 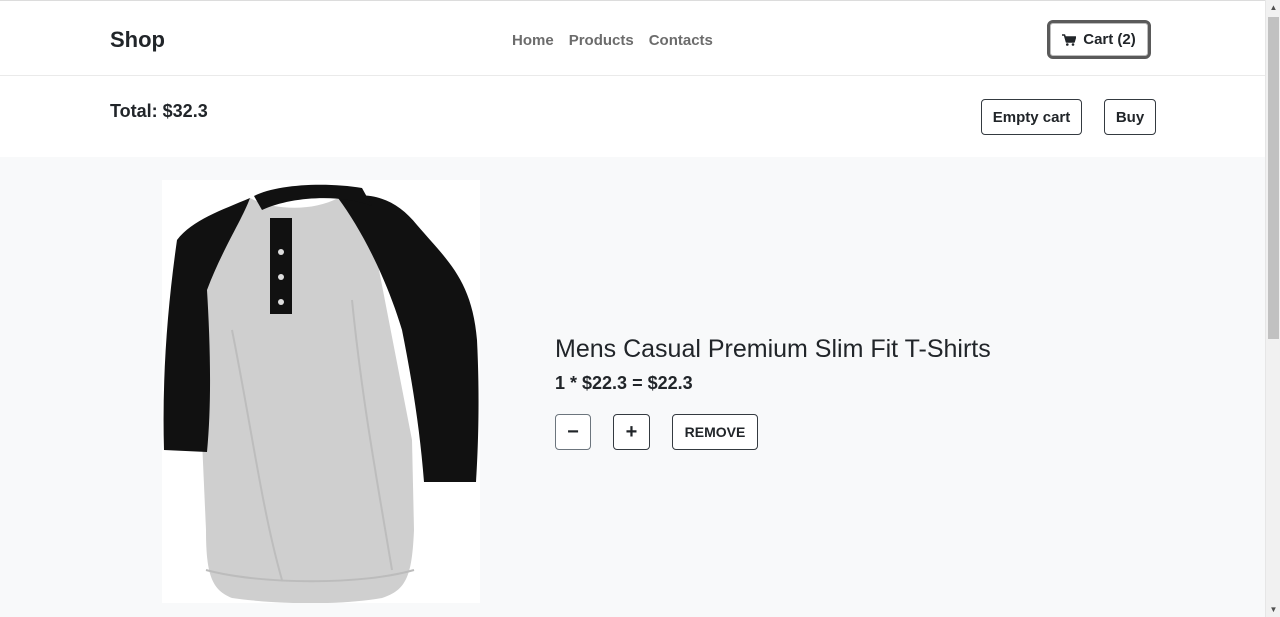 What do you see at coordinates (632, 117) in the screenshot?
I see `cart-summary: Total: $32.3 Empty cart Buy` at bounding box center [632, 117].